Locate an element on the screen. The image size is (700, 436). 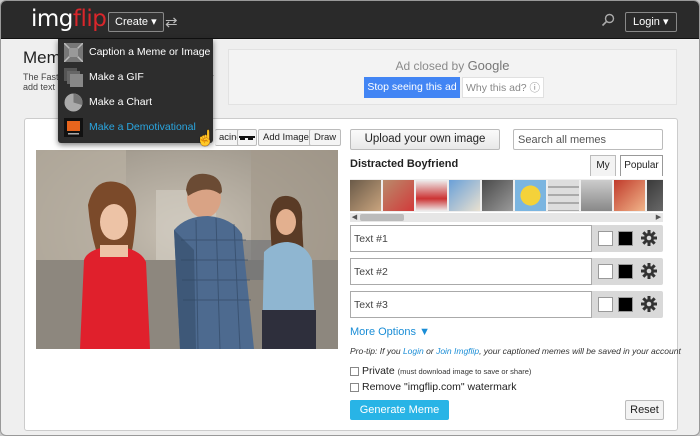
scrollbar-thumb is located at coordinates (382, 217).